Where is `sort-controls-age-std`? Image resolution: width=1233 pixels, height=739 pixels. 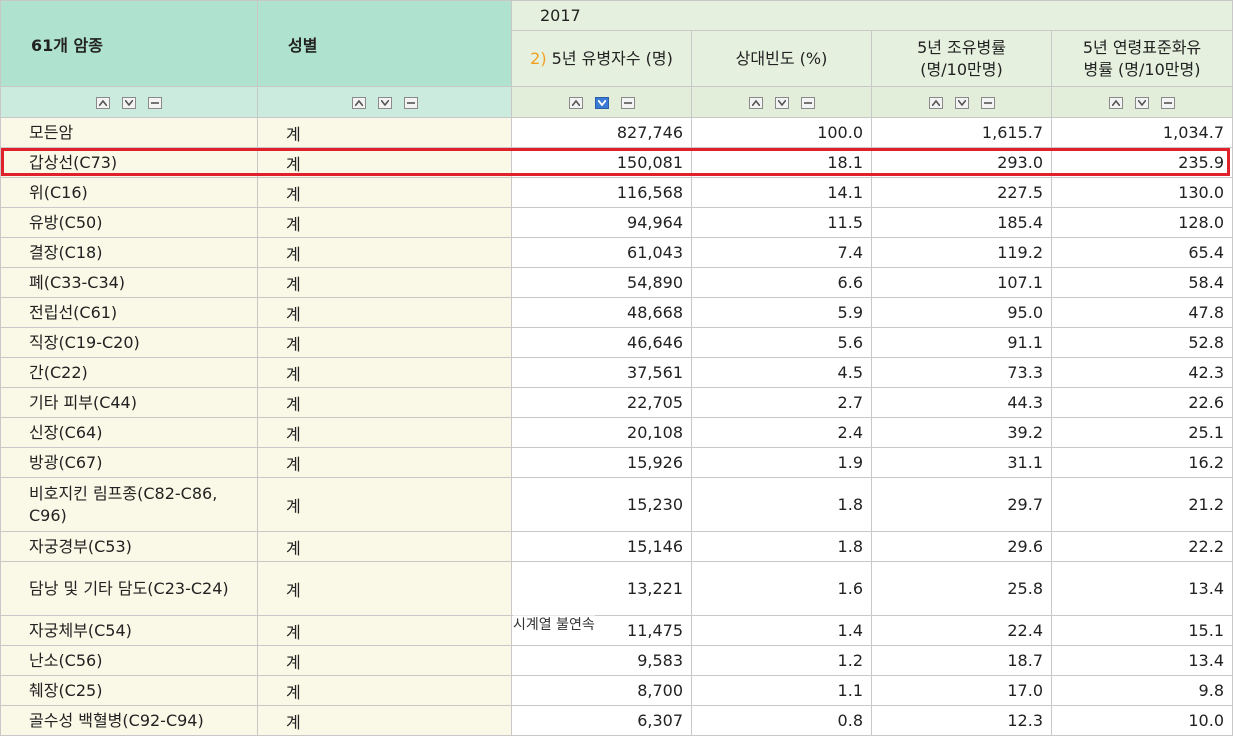 sort-controls-age-std is located at coordinates (1142, 102).